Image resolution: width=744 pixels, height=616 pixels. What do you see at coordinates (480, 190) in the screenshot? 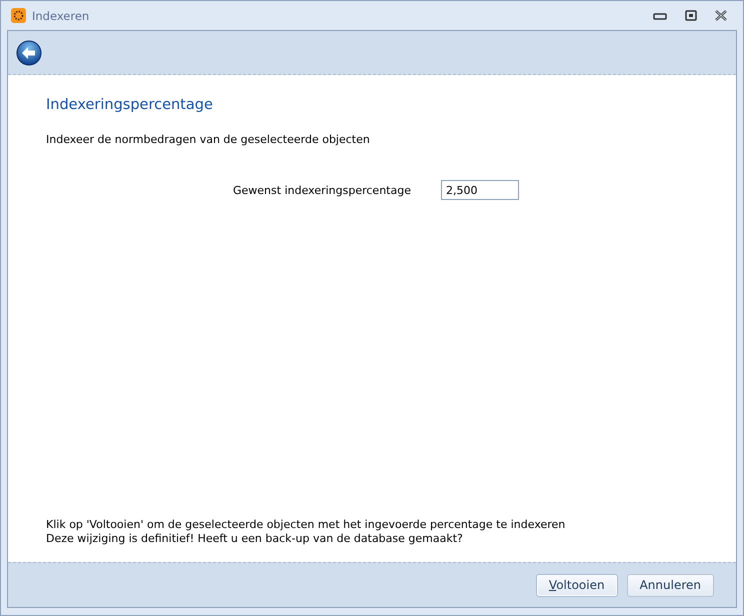
I see `input-field: 2,500` at bounding box center [480, 190].